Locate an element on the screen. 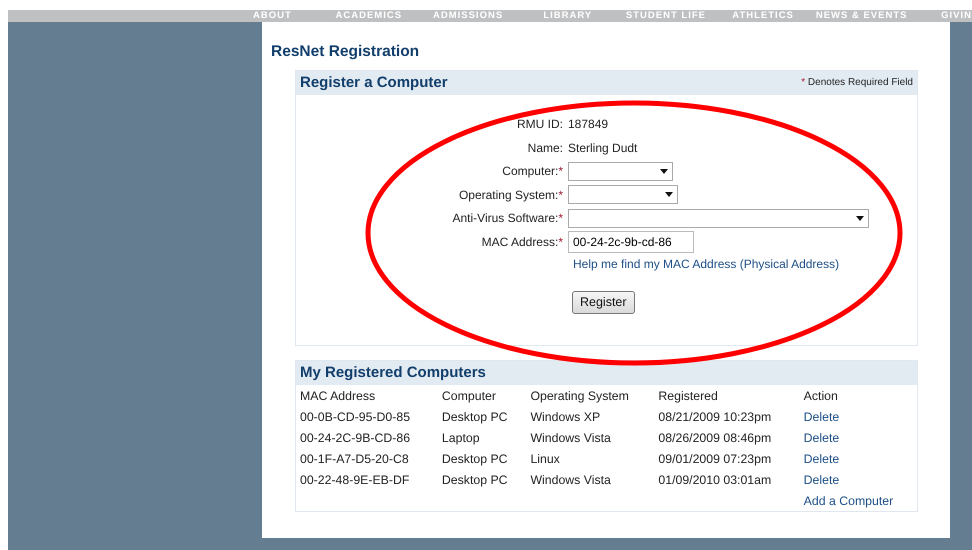 The height and width of the screenshot is (550, 972). field-label: MAC Address:* is located at coordinates (522, 242).